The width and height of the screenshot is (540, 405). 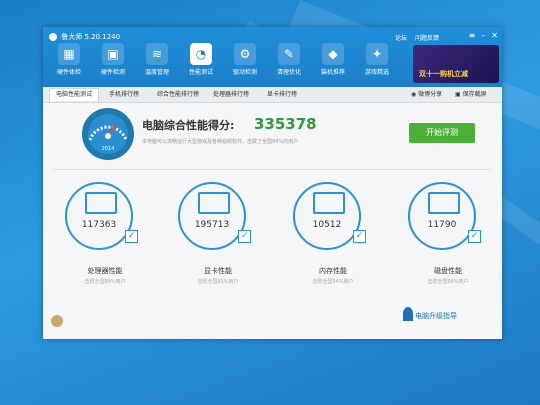 What do you see at coordinates (218, 282) in the screenshot?
I see `card-beat-text: 击败全国91%用户` at bounding box center [218, 282].